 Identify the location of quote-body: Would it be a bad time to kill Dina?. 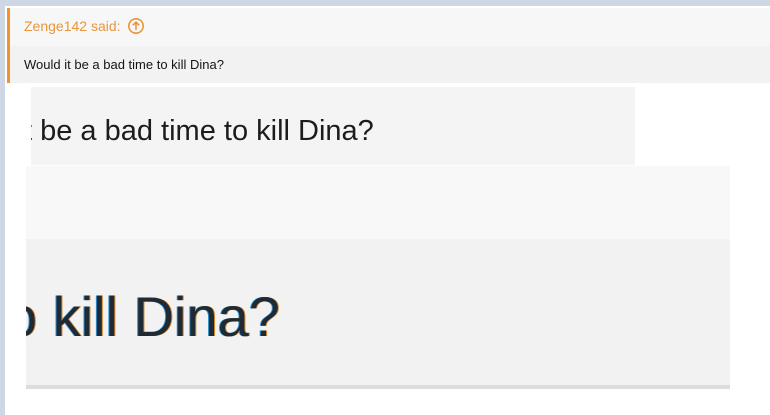
(390, 64).